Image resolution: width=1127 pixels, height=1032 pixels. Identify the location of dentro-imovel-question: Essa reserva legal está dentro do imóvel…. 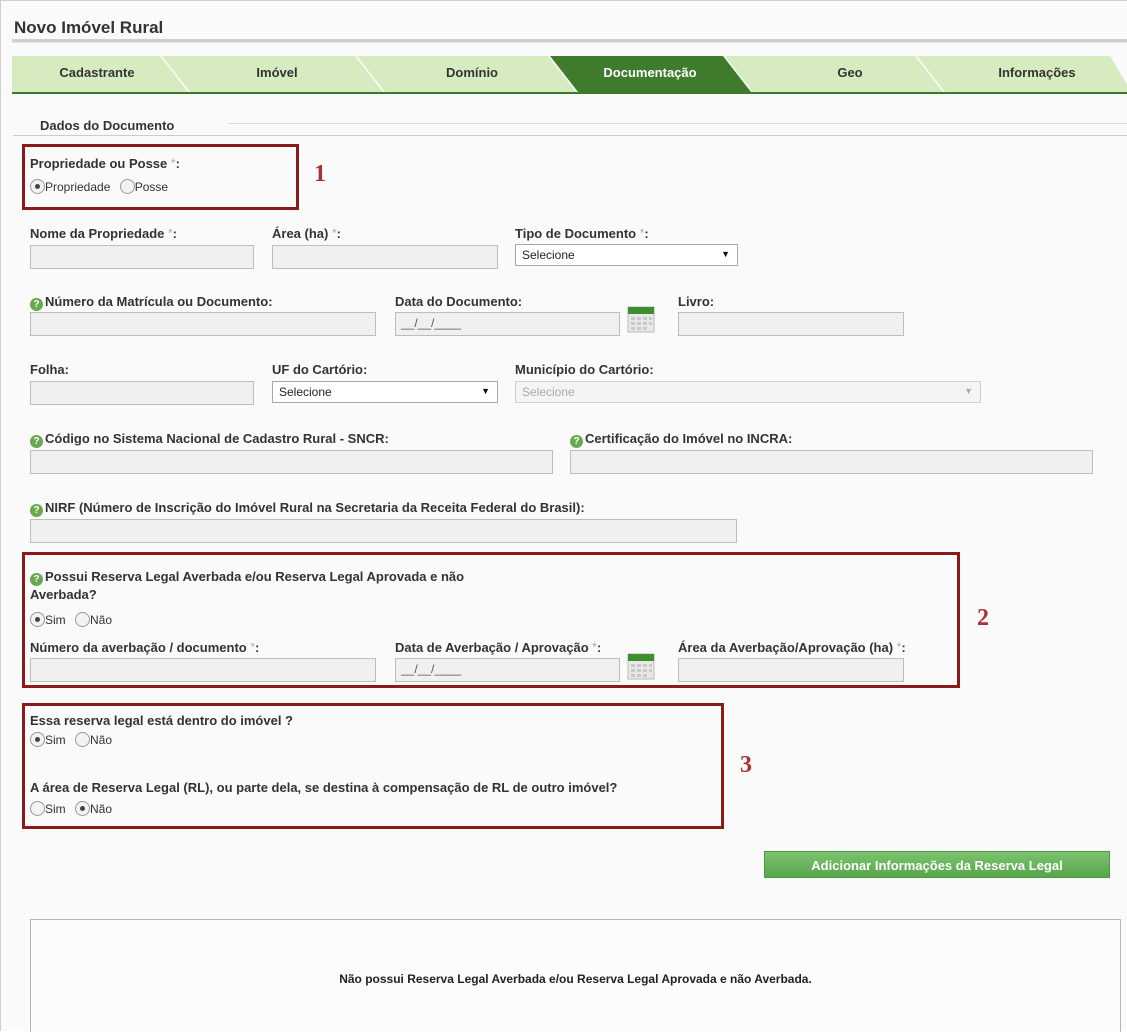
(162, 720).